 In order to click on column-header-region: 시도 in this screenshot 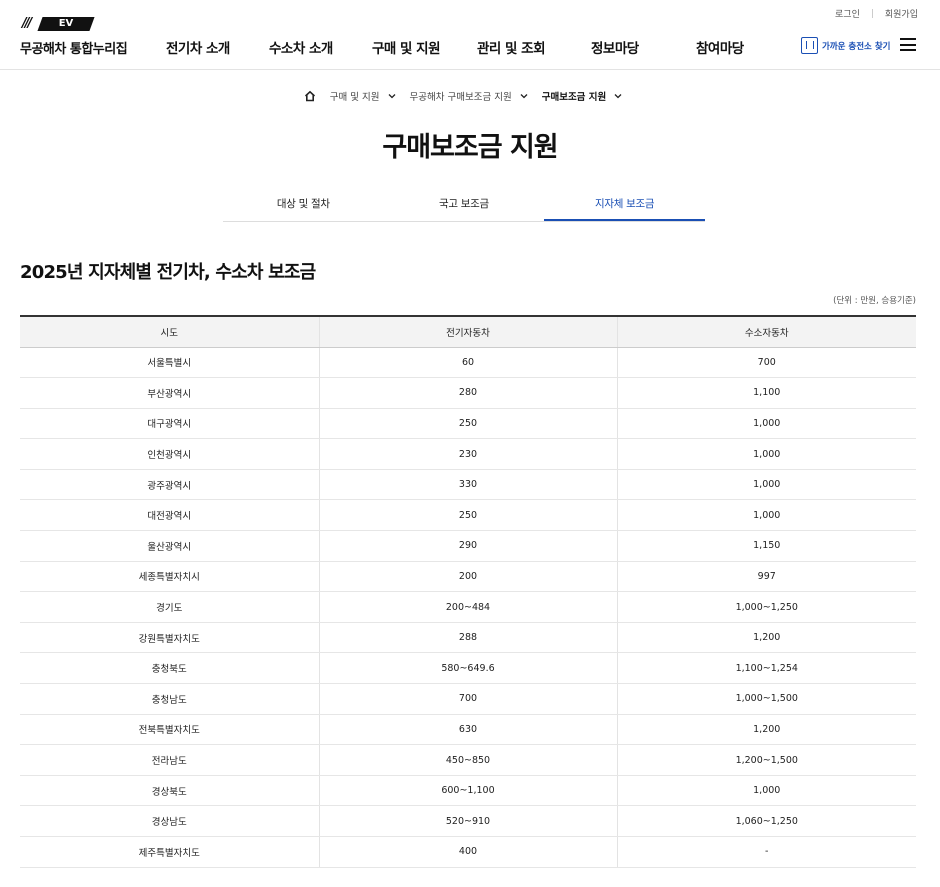, I will do `click(169, 331)`.